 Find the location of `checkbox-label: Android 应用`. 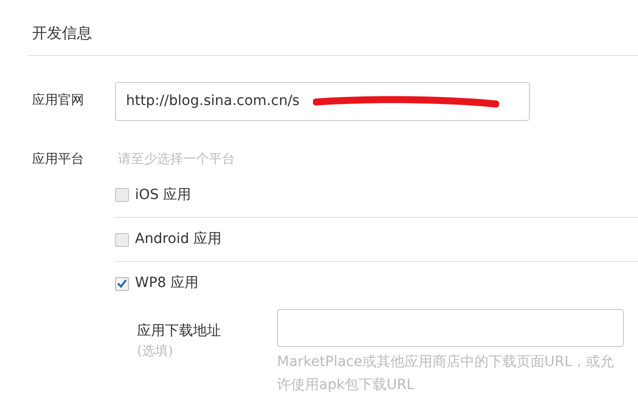

checkbox-label: Android 应用 is located at coordinates (178, 239).